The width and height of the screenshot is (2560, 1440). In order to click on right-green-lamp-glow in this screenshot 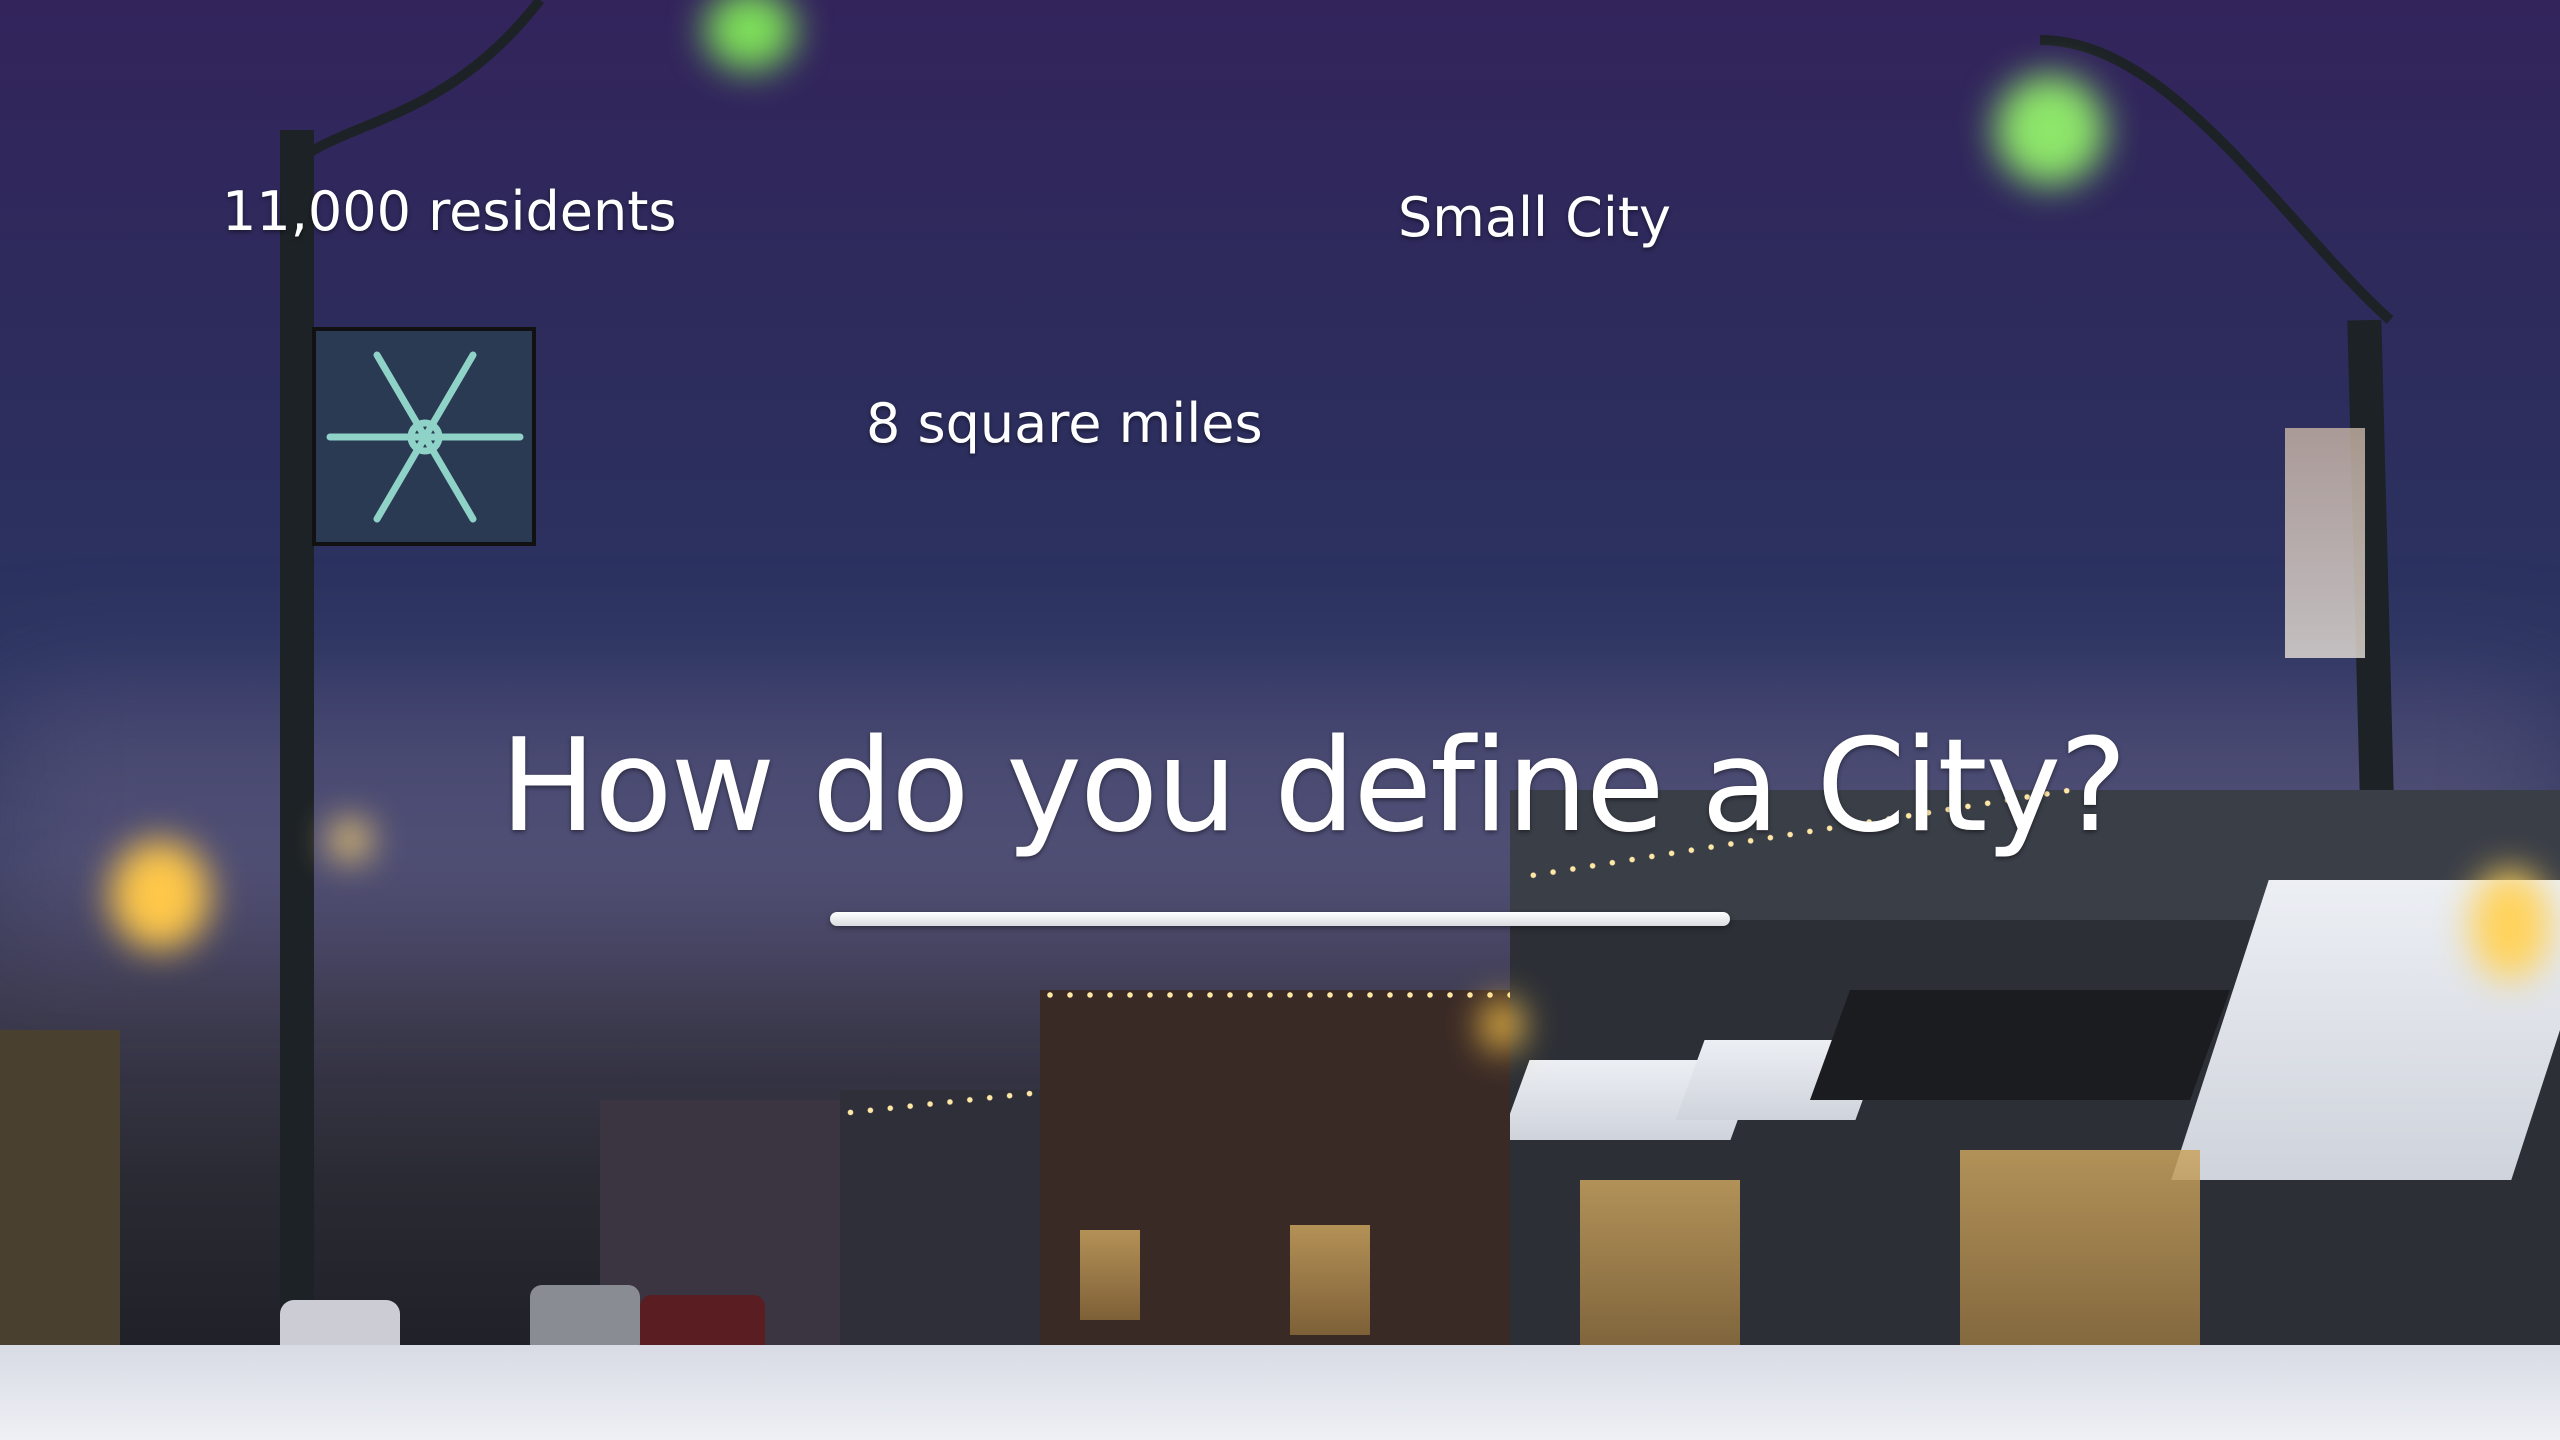, I will do `click(2050, 130)`.